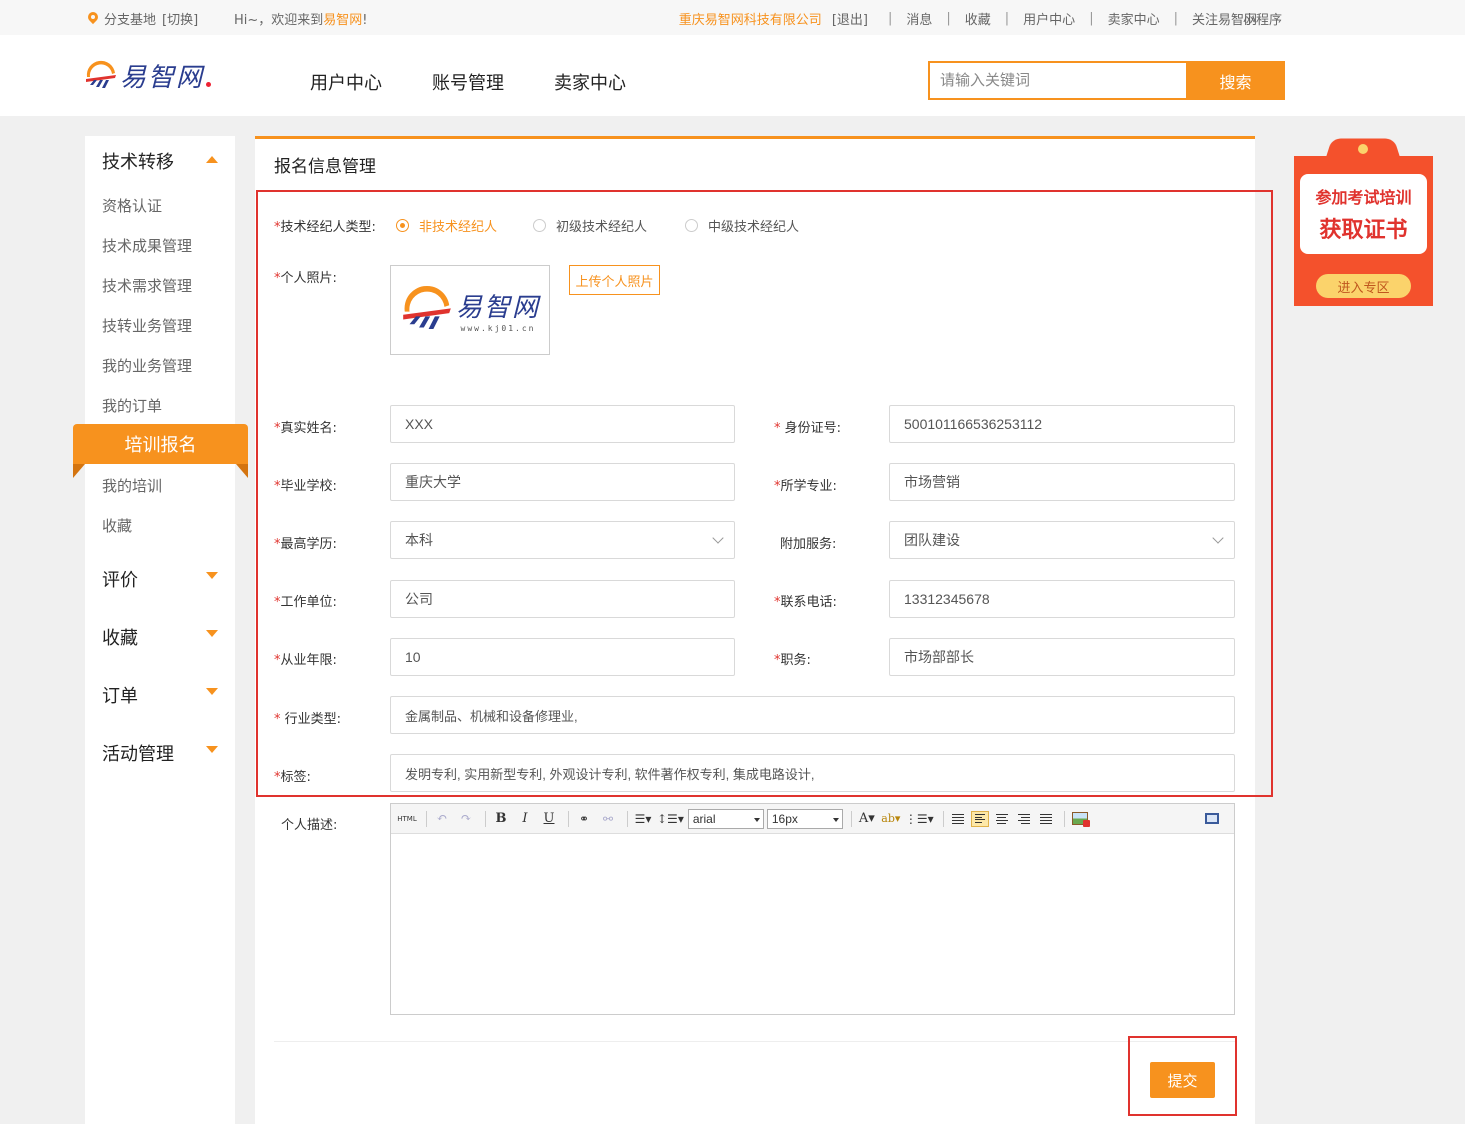 The height and width of the screenshot is (1124, 1465). Describe the element at coordinates (804, 818) in the screenshot. I see `font-size-select: 16px` at that location.